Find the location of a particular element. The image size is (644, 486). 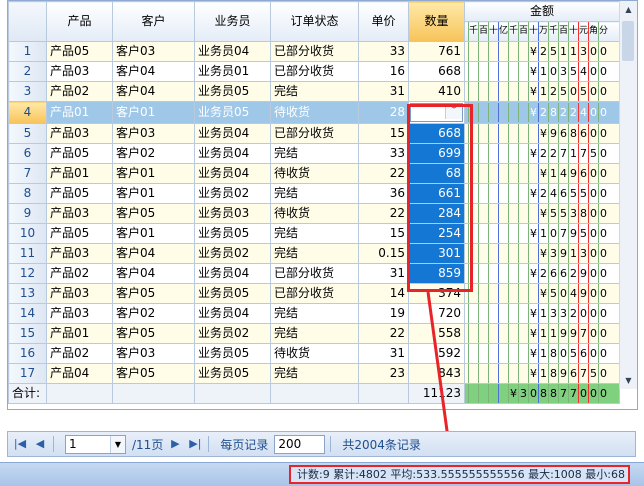

product-cell: 产品04 is located at coordinates (79, 373).